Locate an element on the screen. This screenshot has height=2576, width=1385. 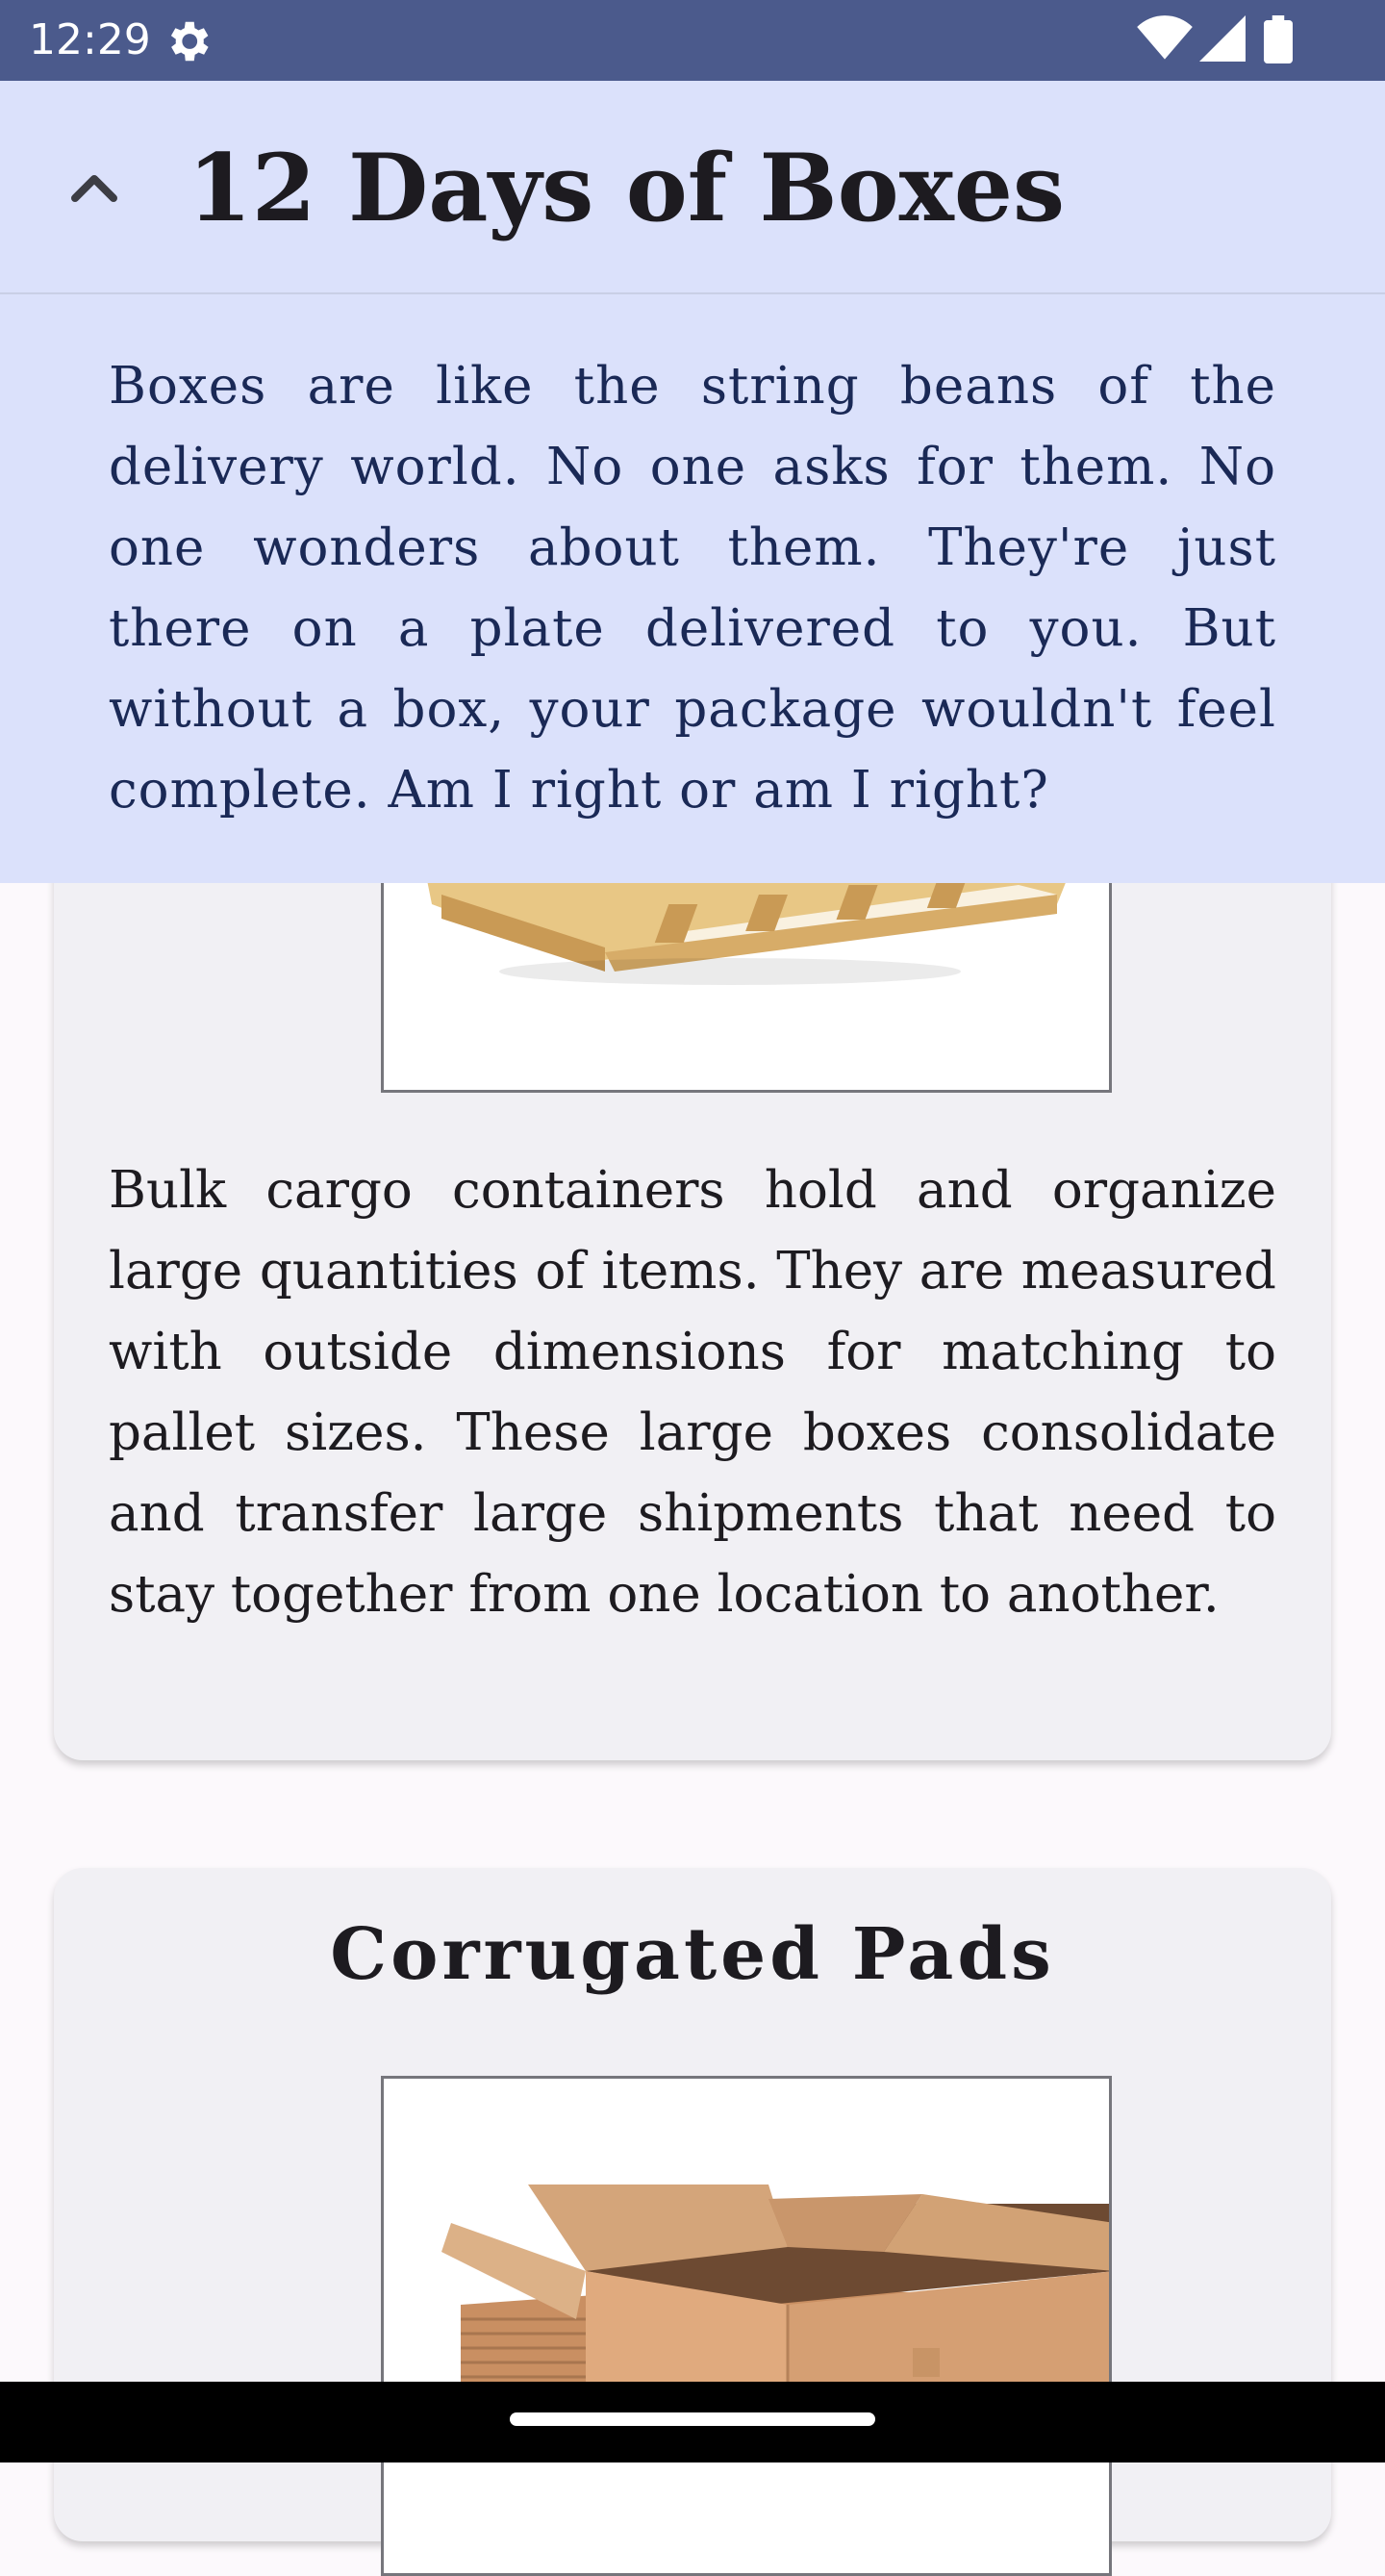
battery-icon is located at coordinates (1278, 39).